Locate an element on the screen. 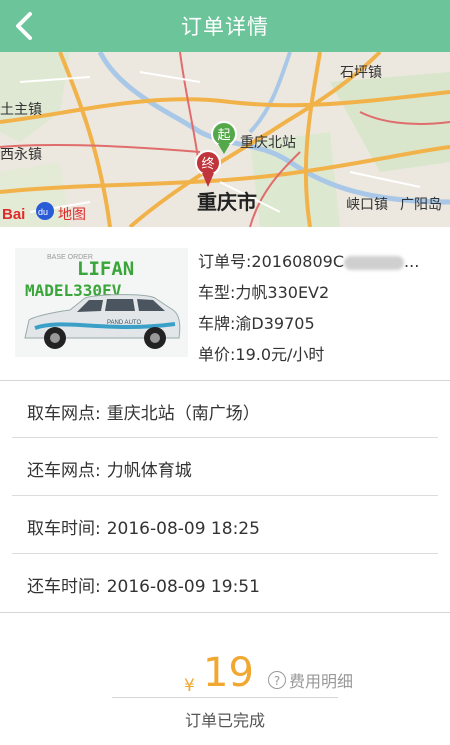 The image size is (450, 745). header-bar: 订单详情 is located at coordinates (225, 26).